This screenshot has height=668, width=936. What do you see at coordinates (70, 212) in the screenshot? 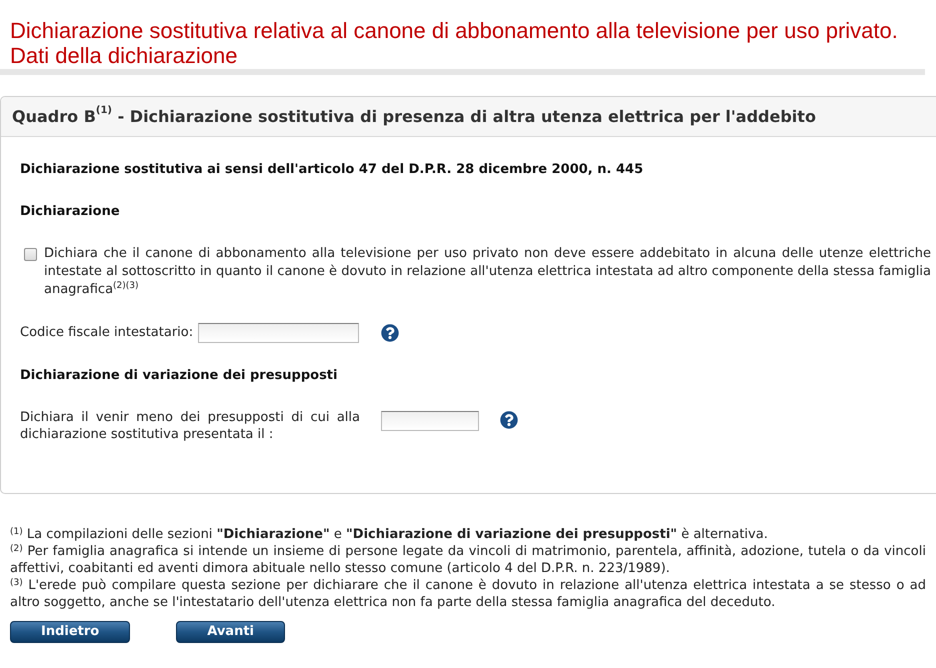
I see `section-heading: Dichiarazione` at bounding box center [70, 212].